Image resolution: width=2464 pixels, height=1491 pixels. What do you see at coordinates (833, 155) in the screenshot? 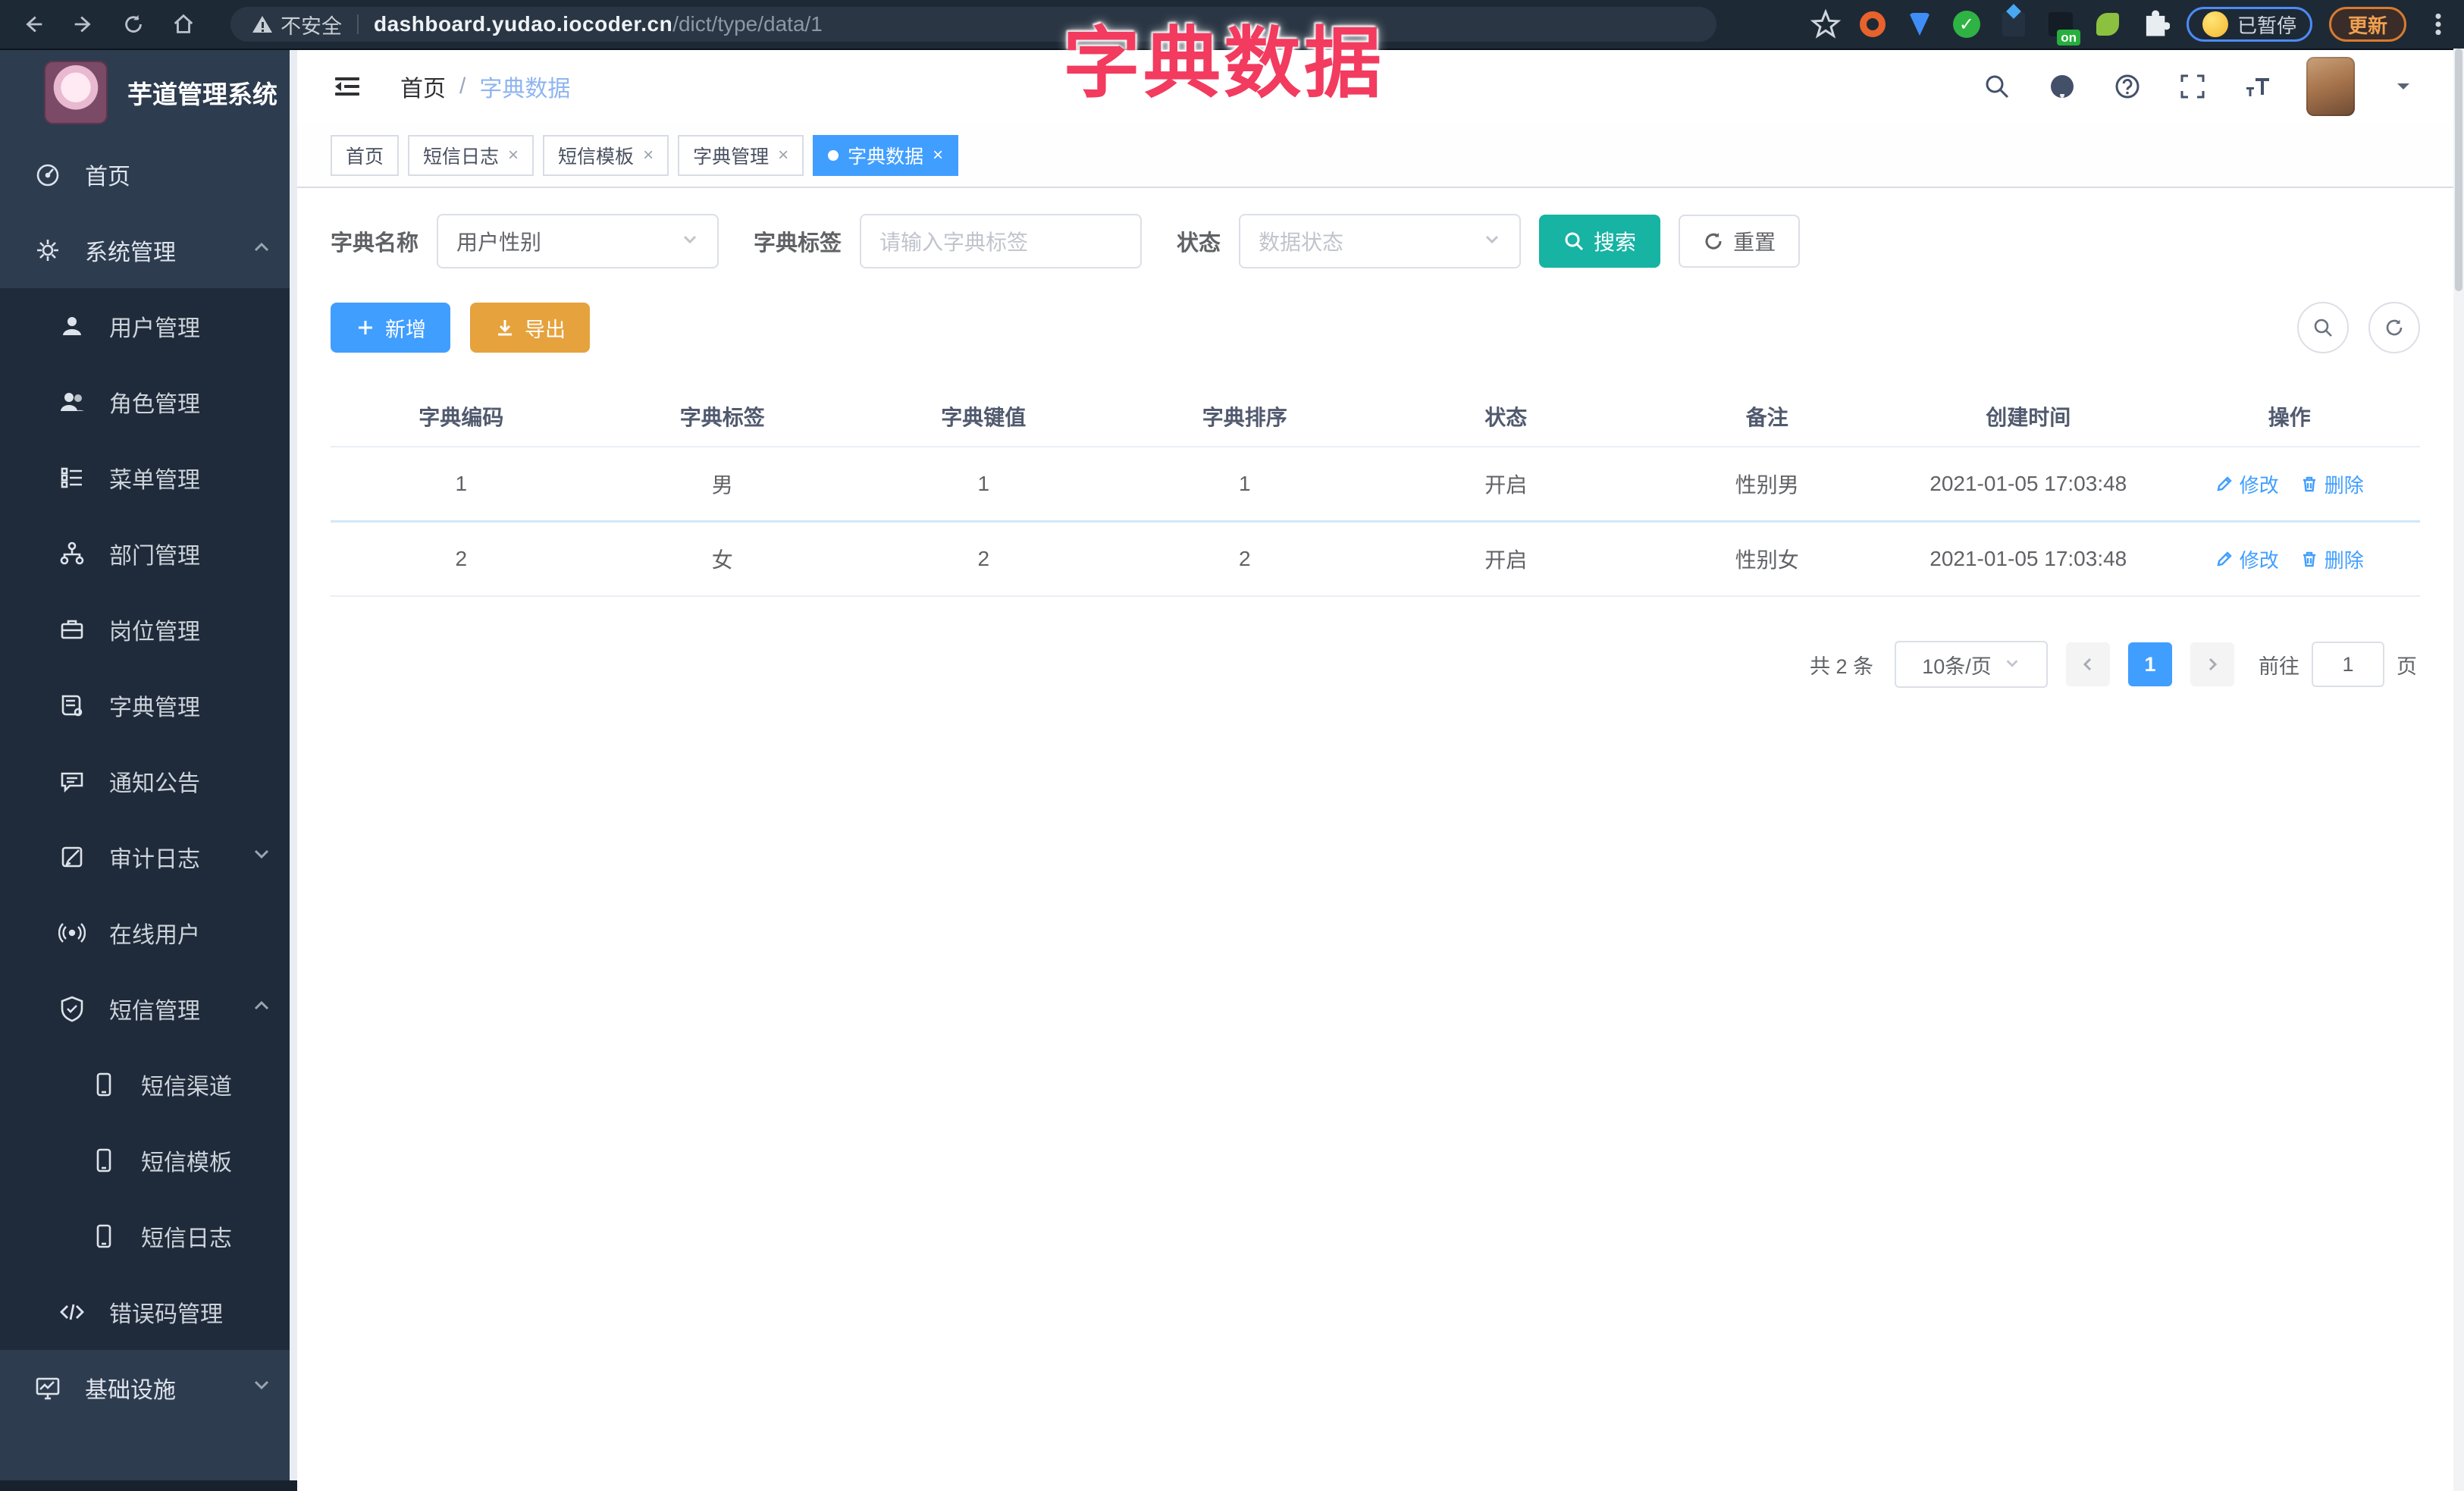
I see `active-tab-dot` at bounding box center [833, 155].